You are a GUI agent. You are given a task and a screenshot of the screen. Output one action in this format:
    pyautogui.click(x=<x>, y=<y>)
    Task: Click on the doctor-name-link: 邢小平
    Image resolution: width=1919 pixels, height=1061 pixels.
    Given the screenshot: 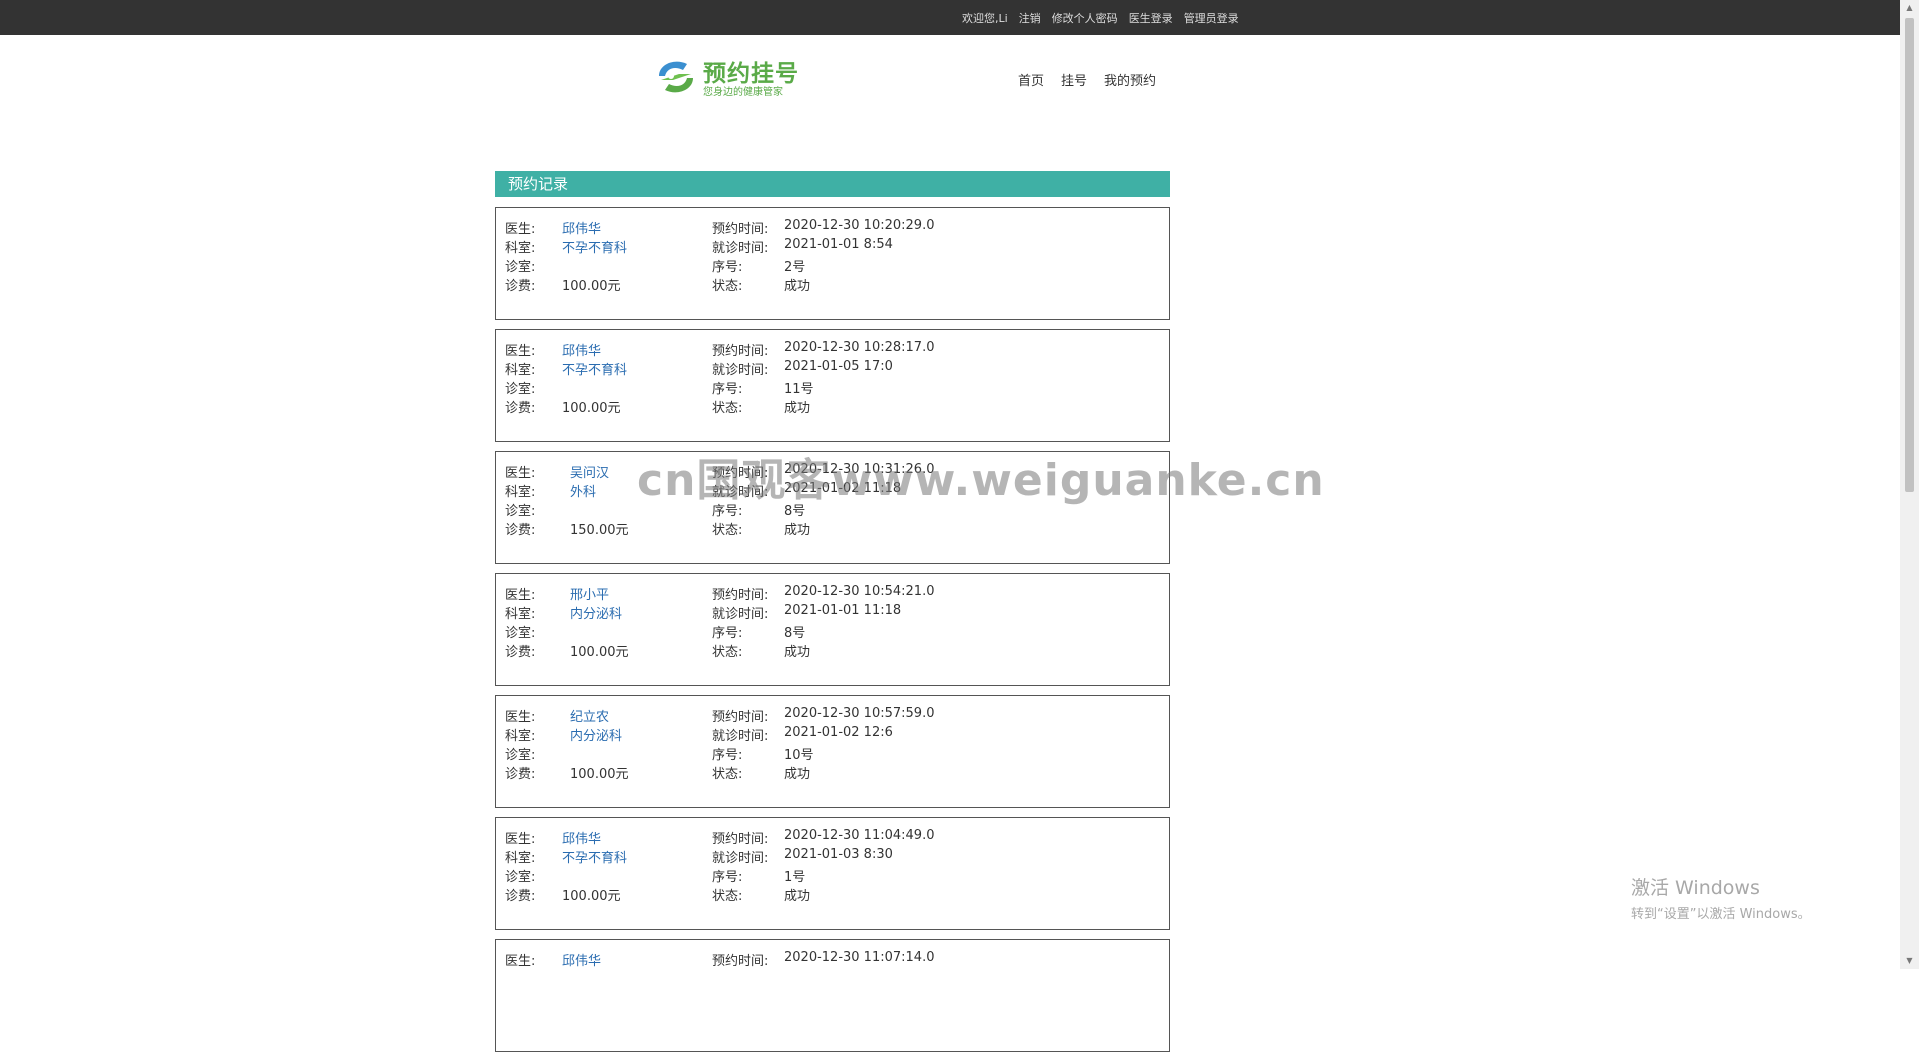 What is the action you would take?
    pyautogui.click(x=589, y=593)
    